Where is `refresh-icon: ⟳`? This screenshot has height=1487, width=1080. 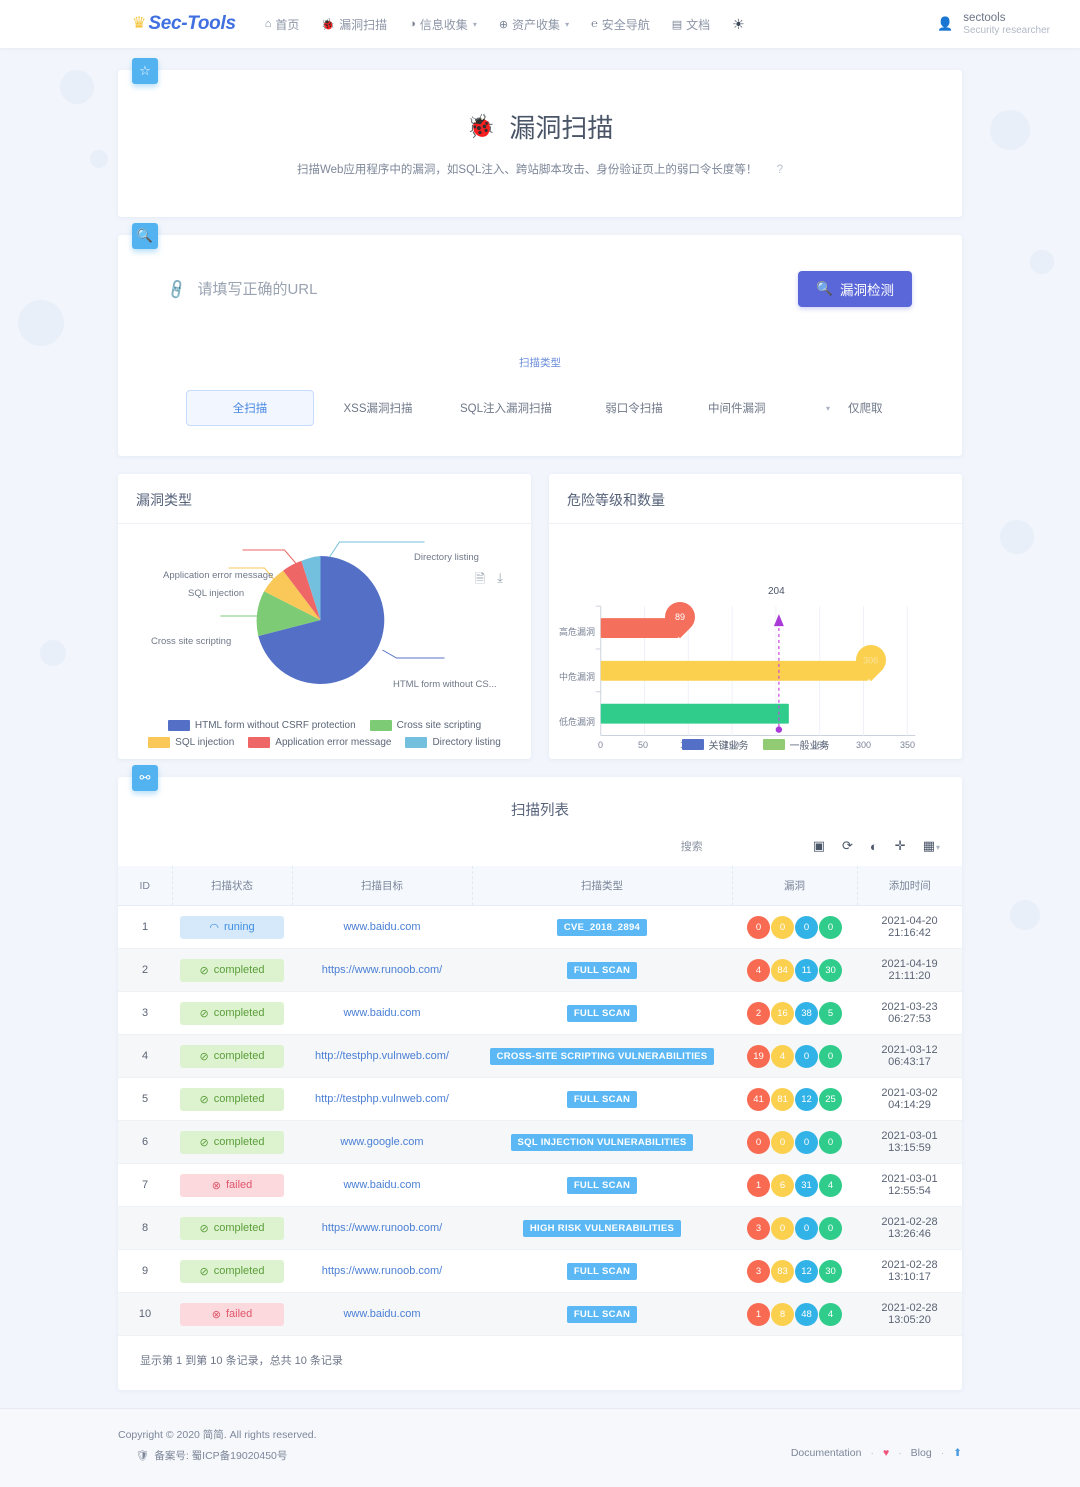
refresh-icon: ⟳ is located at coordinates (847, 846).